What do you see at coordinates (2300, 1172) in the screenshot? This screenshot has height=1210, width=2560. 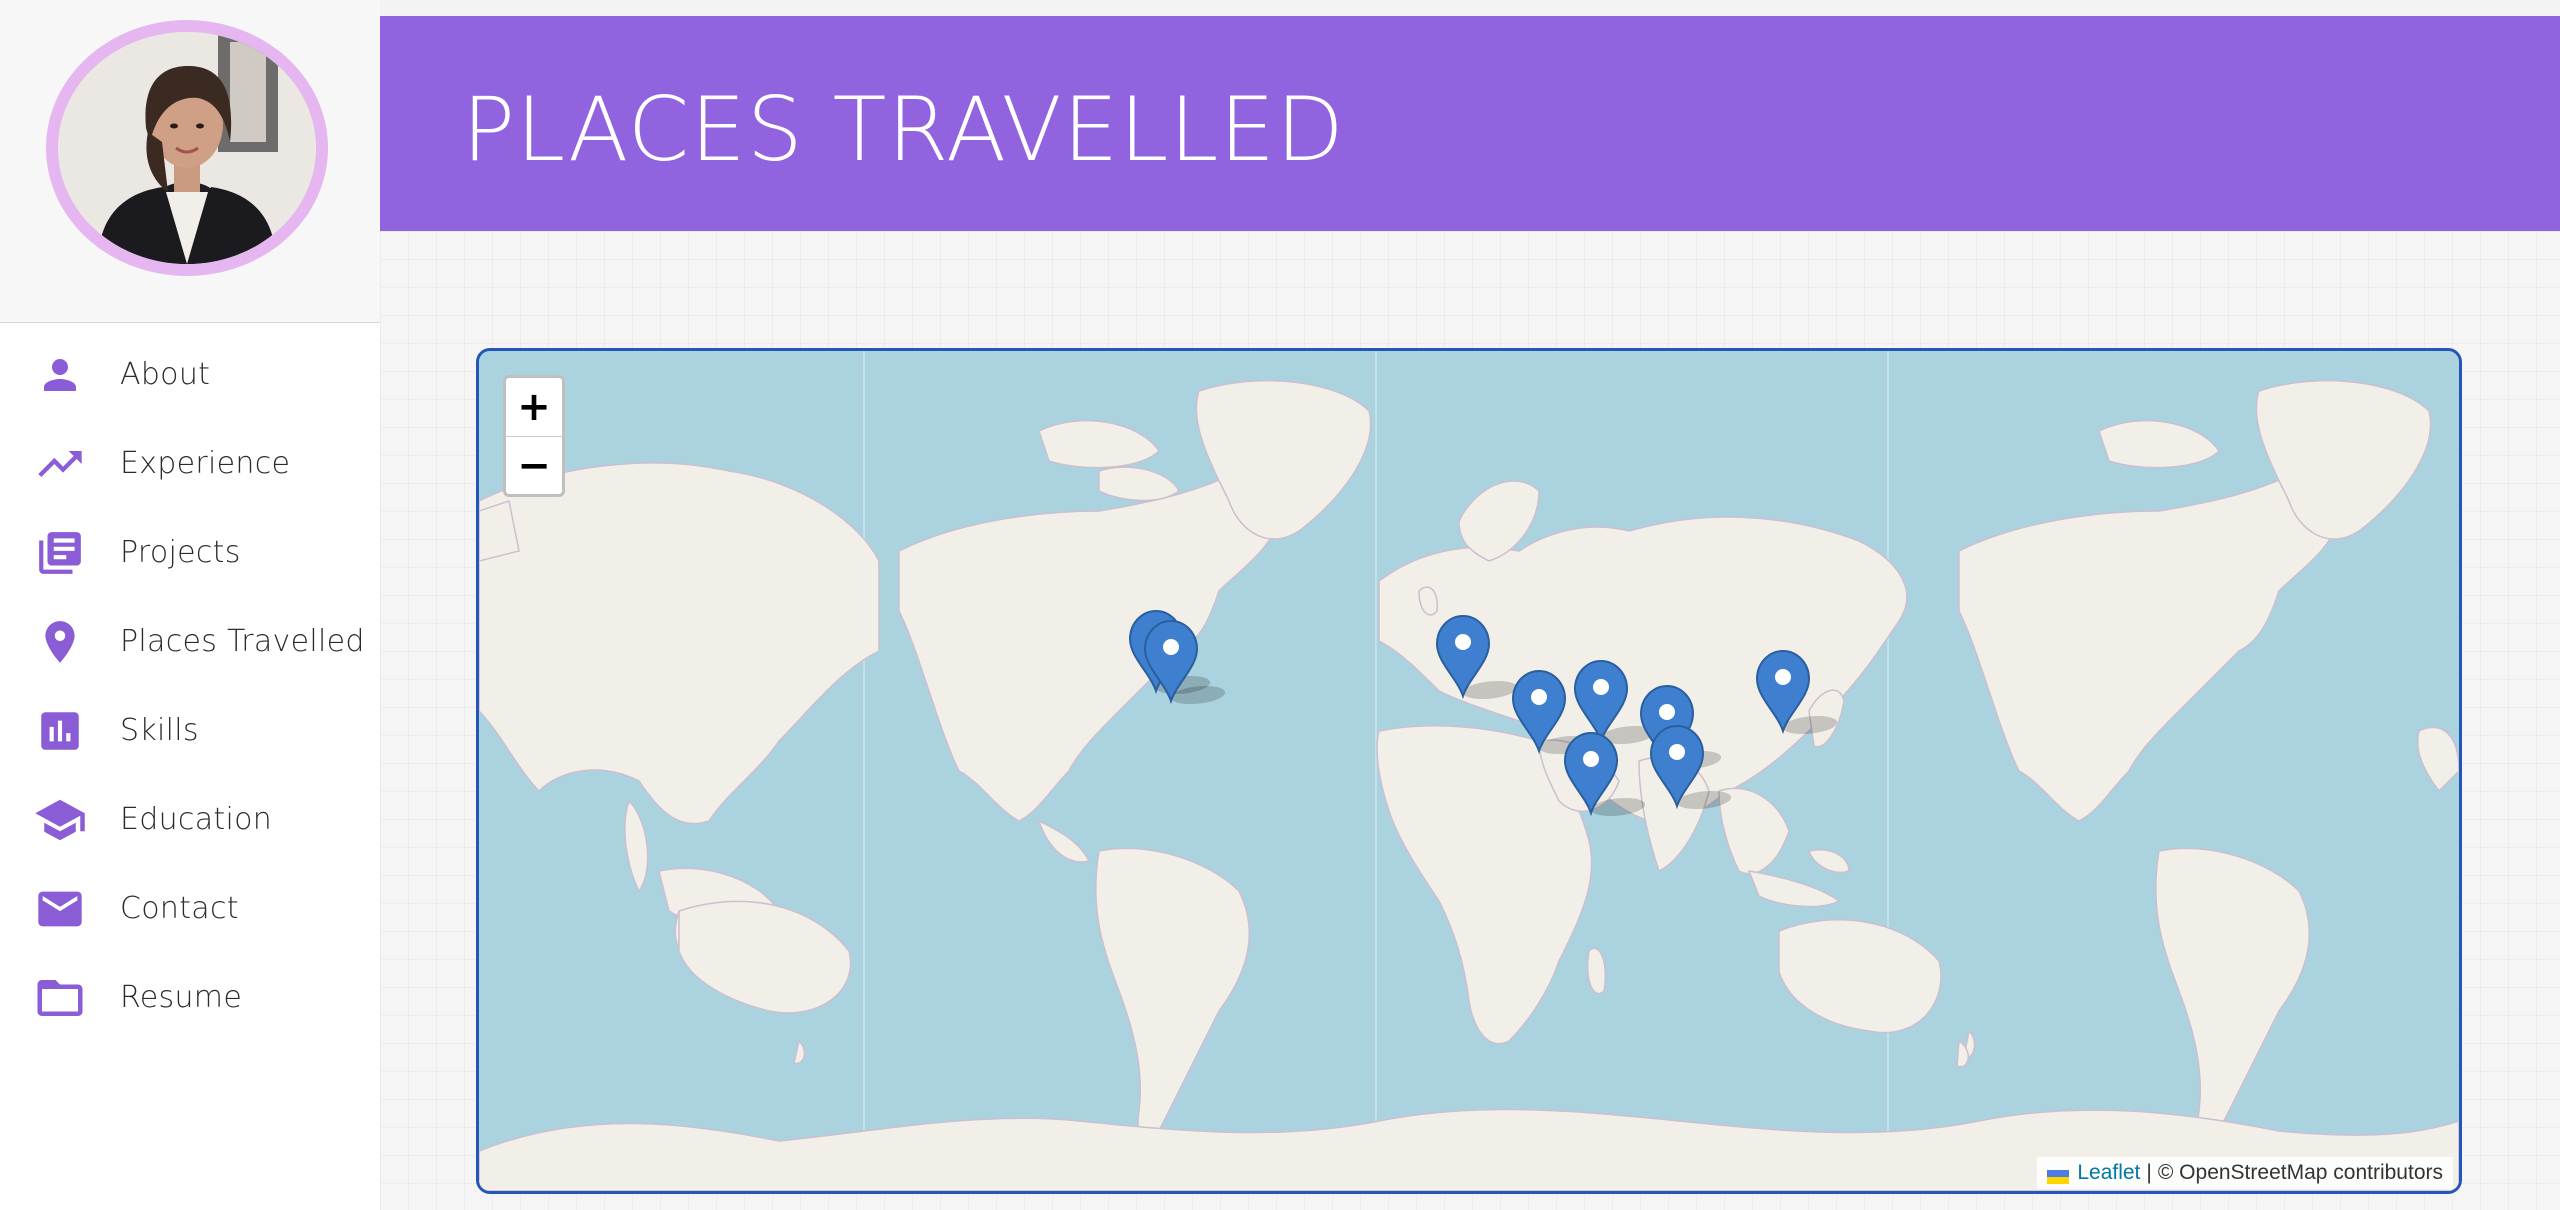 I see `osm-attribution: © OpenStreetMap contributors` at bounding box center [2300, 1172].